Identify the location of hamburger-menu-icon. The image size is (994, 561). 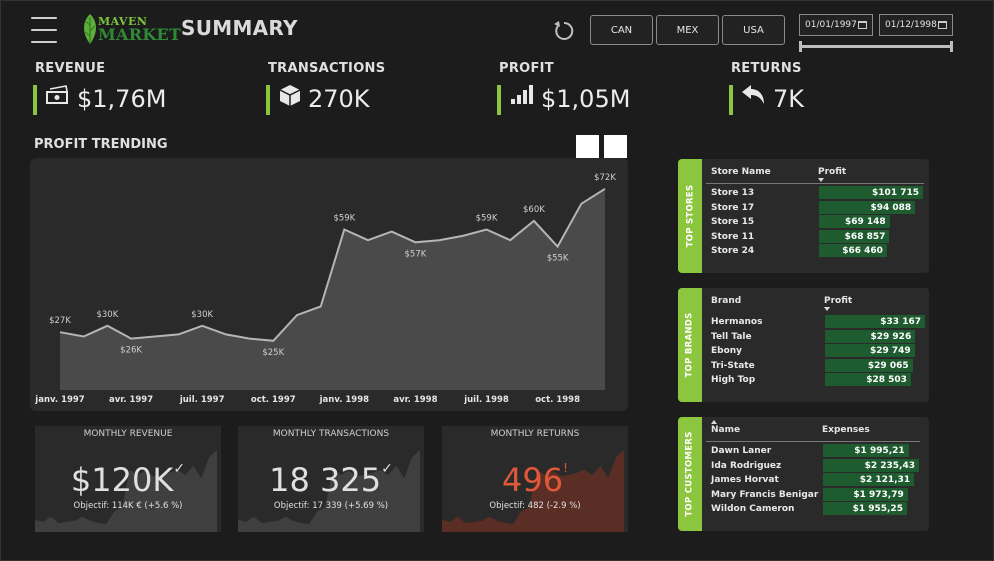
(44, 30).